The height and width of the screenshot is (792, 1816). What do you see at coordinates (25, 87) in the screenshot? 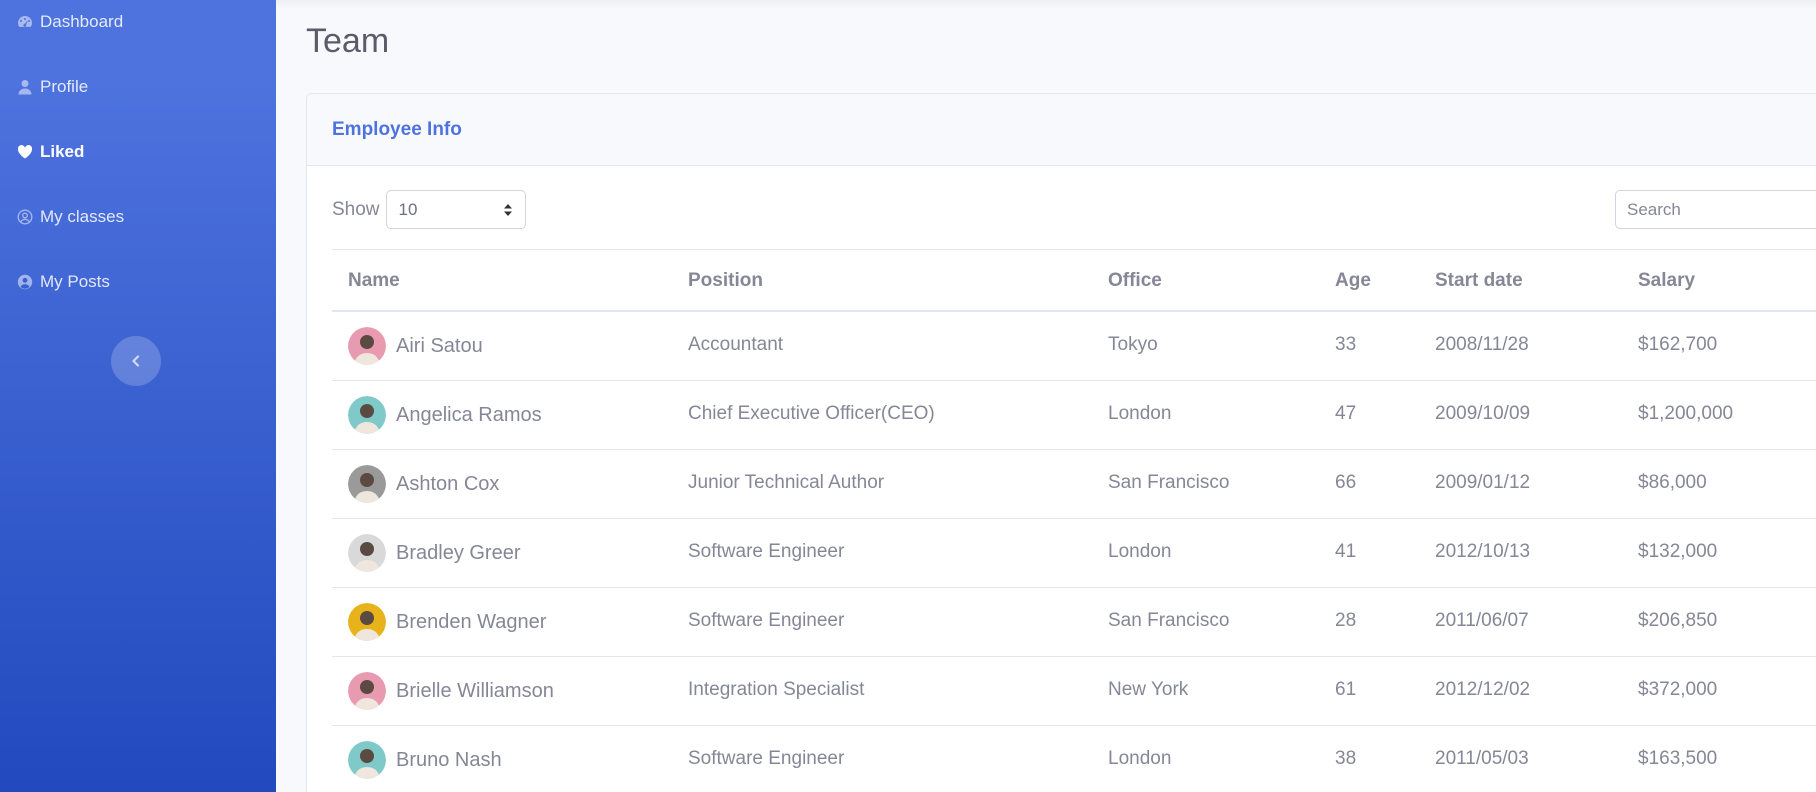
I see `user-icon` at bounding box center [25, 87].